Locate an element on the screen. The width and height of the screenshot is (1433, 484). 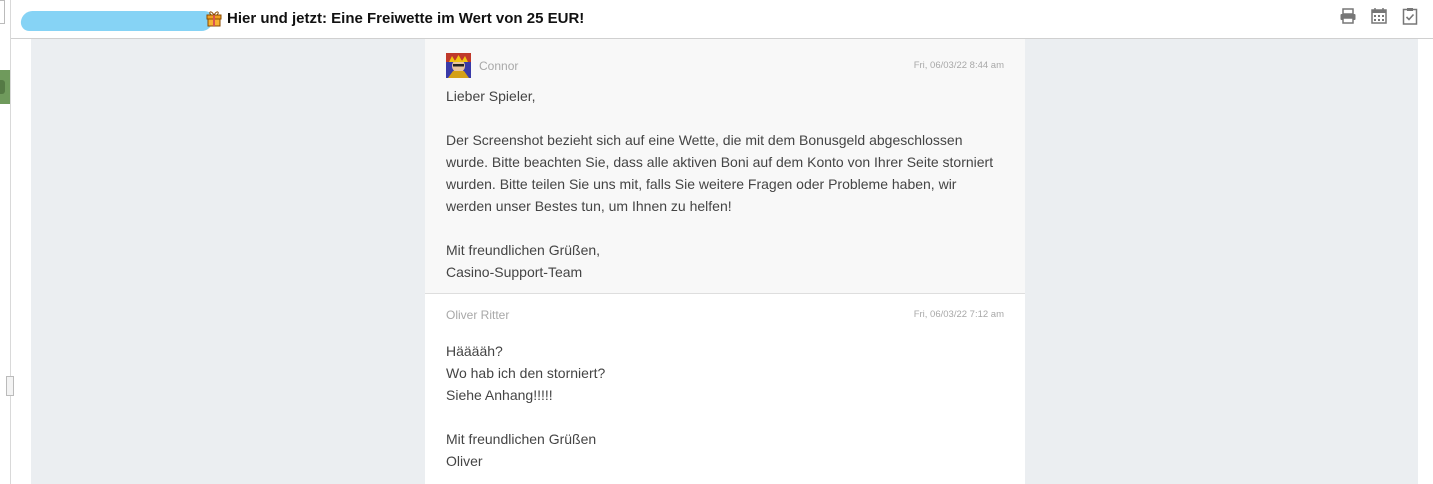
message-date: Fri, 06/03/22 8:44 am is located at coordinates (958, 65).